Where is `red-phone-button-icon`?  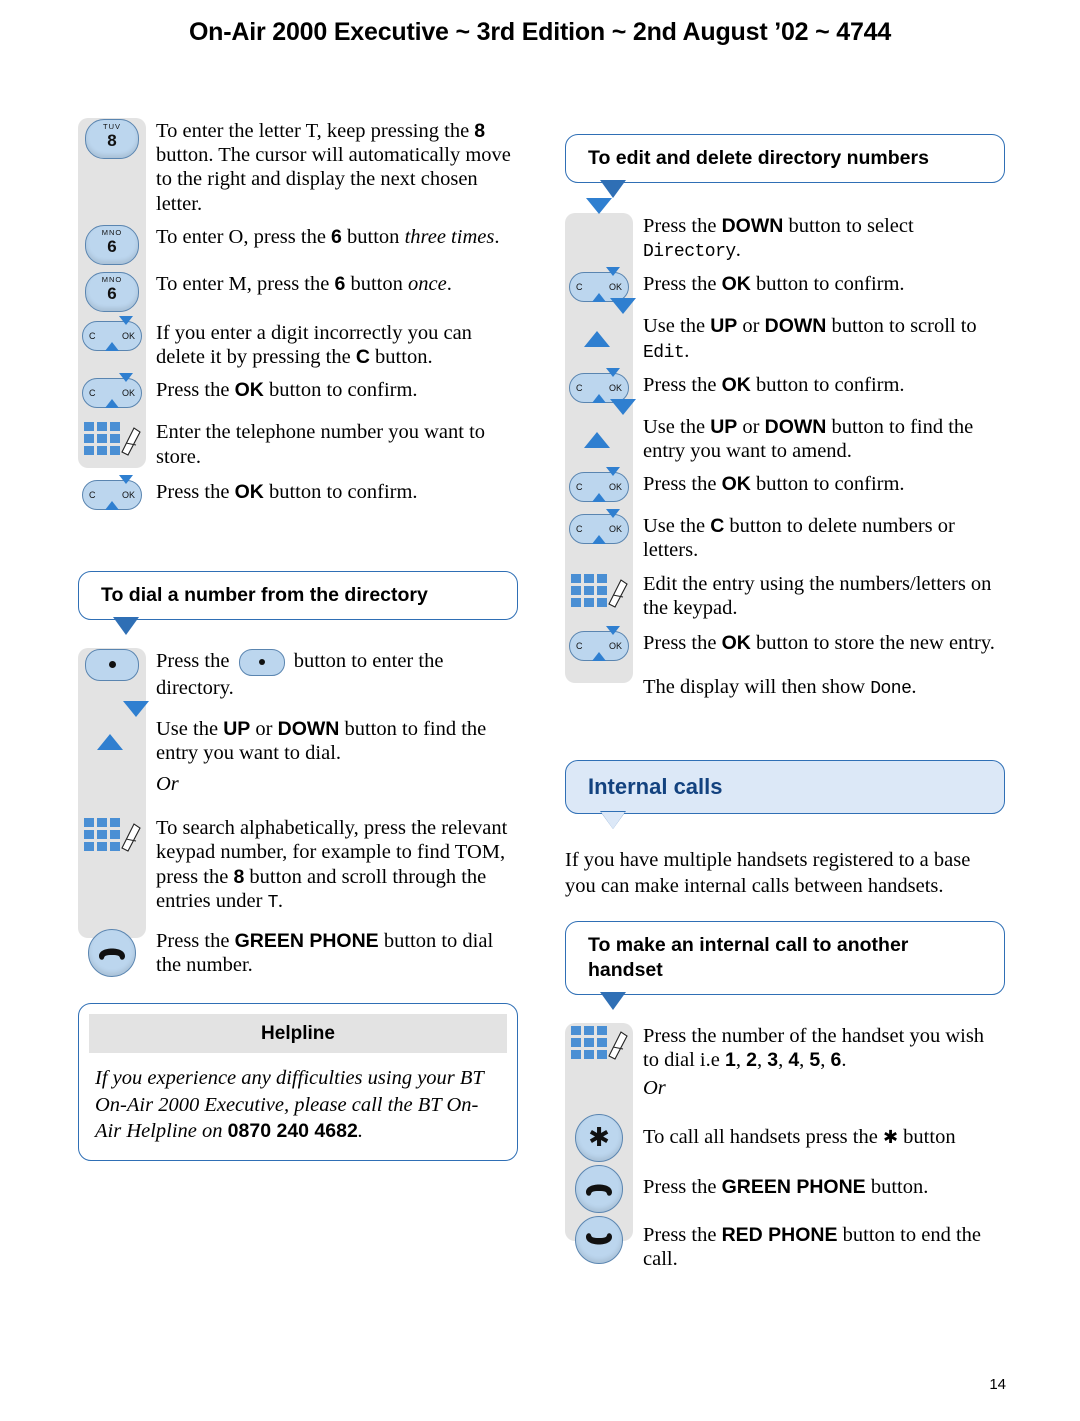
red-phone-button-icon is located at coordinates (599, 1239).